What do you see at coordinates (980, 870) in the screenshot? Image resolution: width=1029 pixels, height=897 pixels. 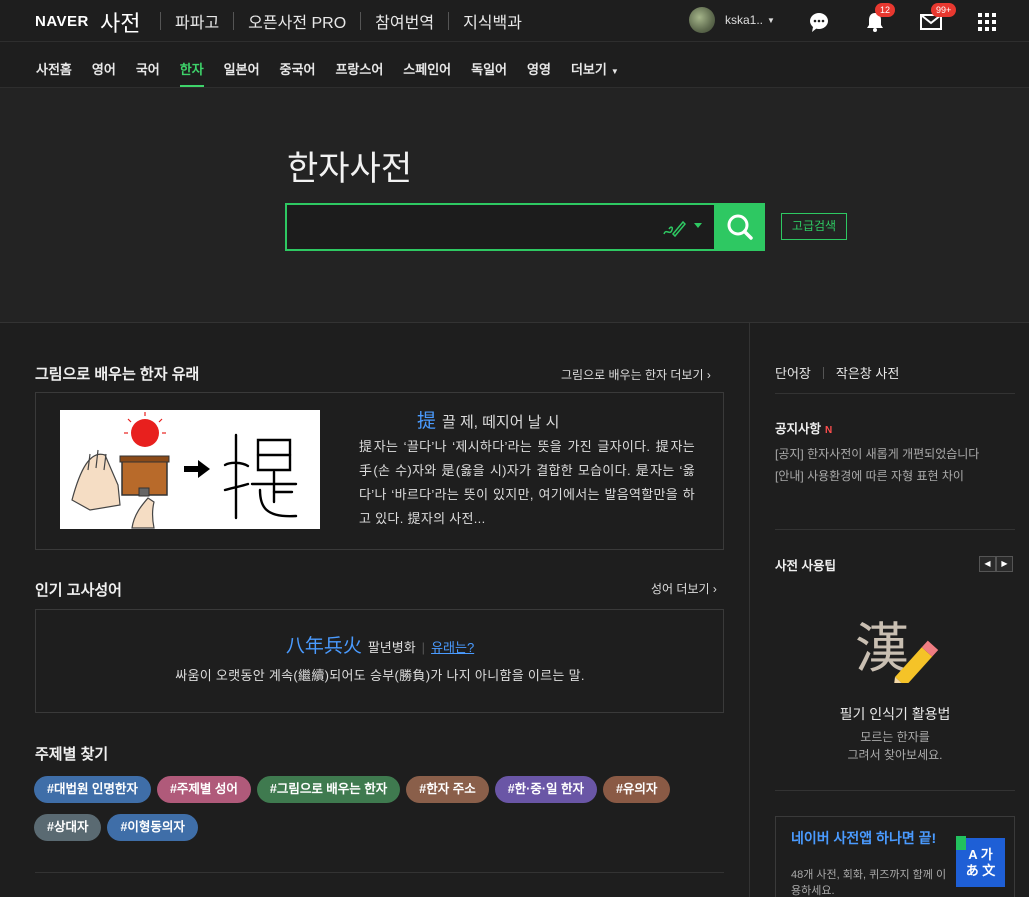 I see `app-icon-bottom: あ 文` at bounding box center [980, 870].